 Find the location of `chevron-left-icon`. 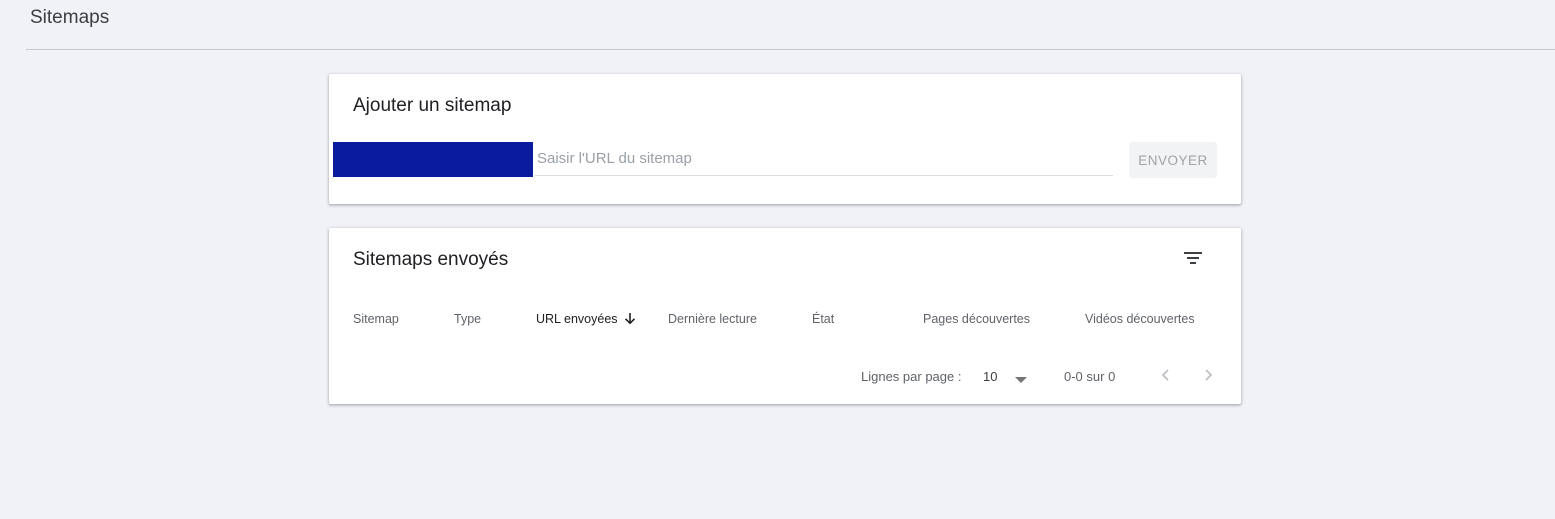

chevron-left-icon is located at coordinates (1165, 376).